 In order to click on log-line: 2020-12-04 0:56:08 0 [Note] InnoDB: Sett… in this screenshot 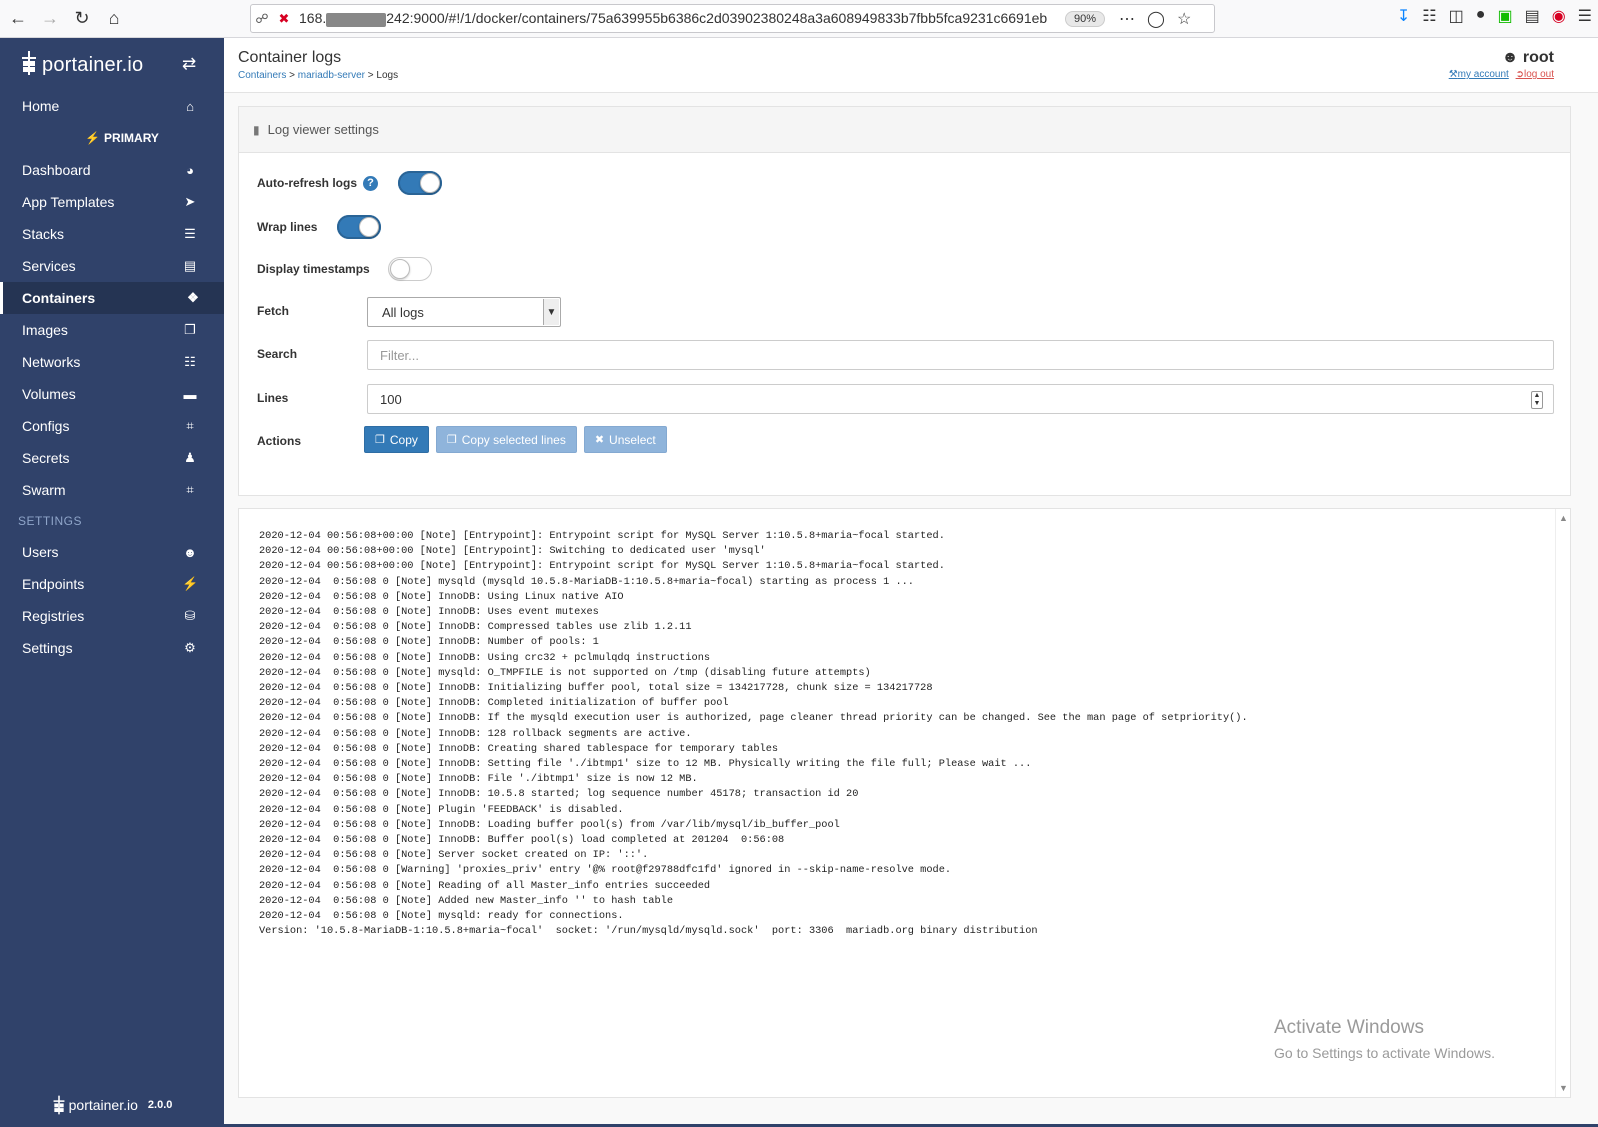, I will do `click(753, 764)`.